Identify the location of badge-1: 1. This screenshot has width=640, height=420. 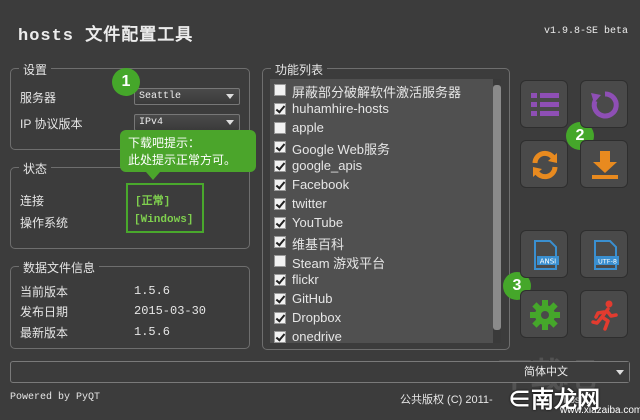
(126, 82).